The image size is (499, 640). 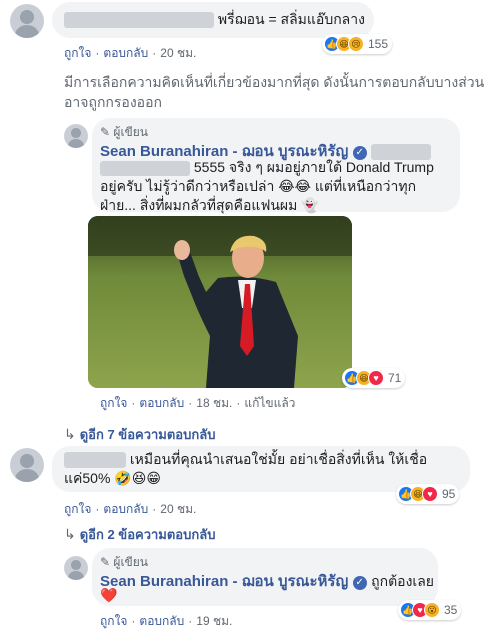 I want to click on timestamp: 19 ชม., so click(x=214, y=621).